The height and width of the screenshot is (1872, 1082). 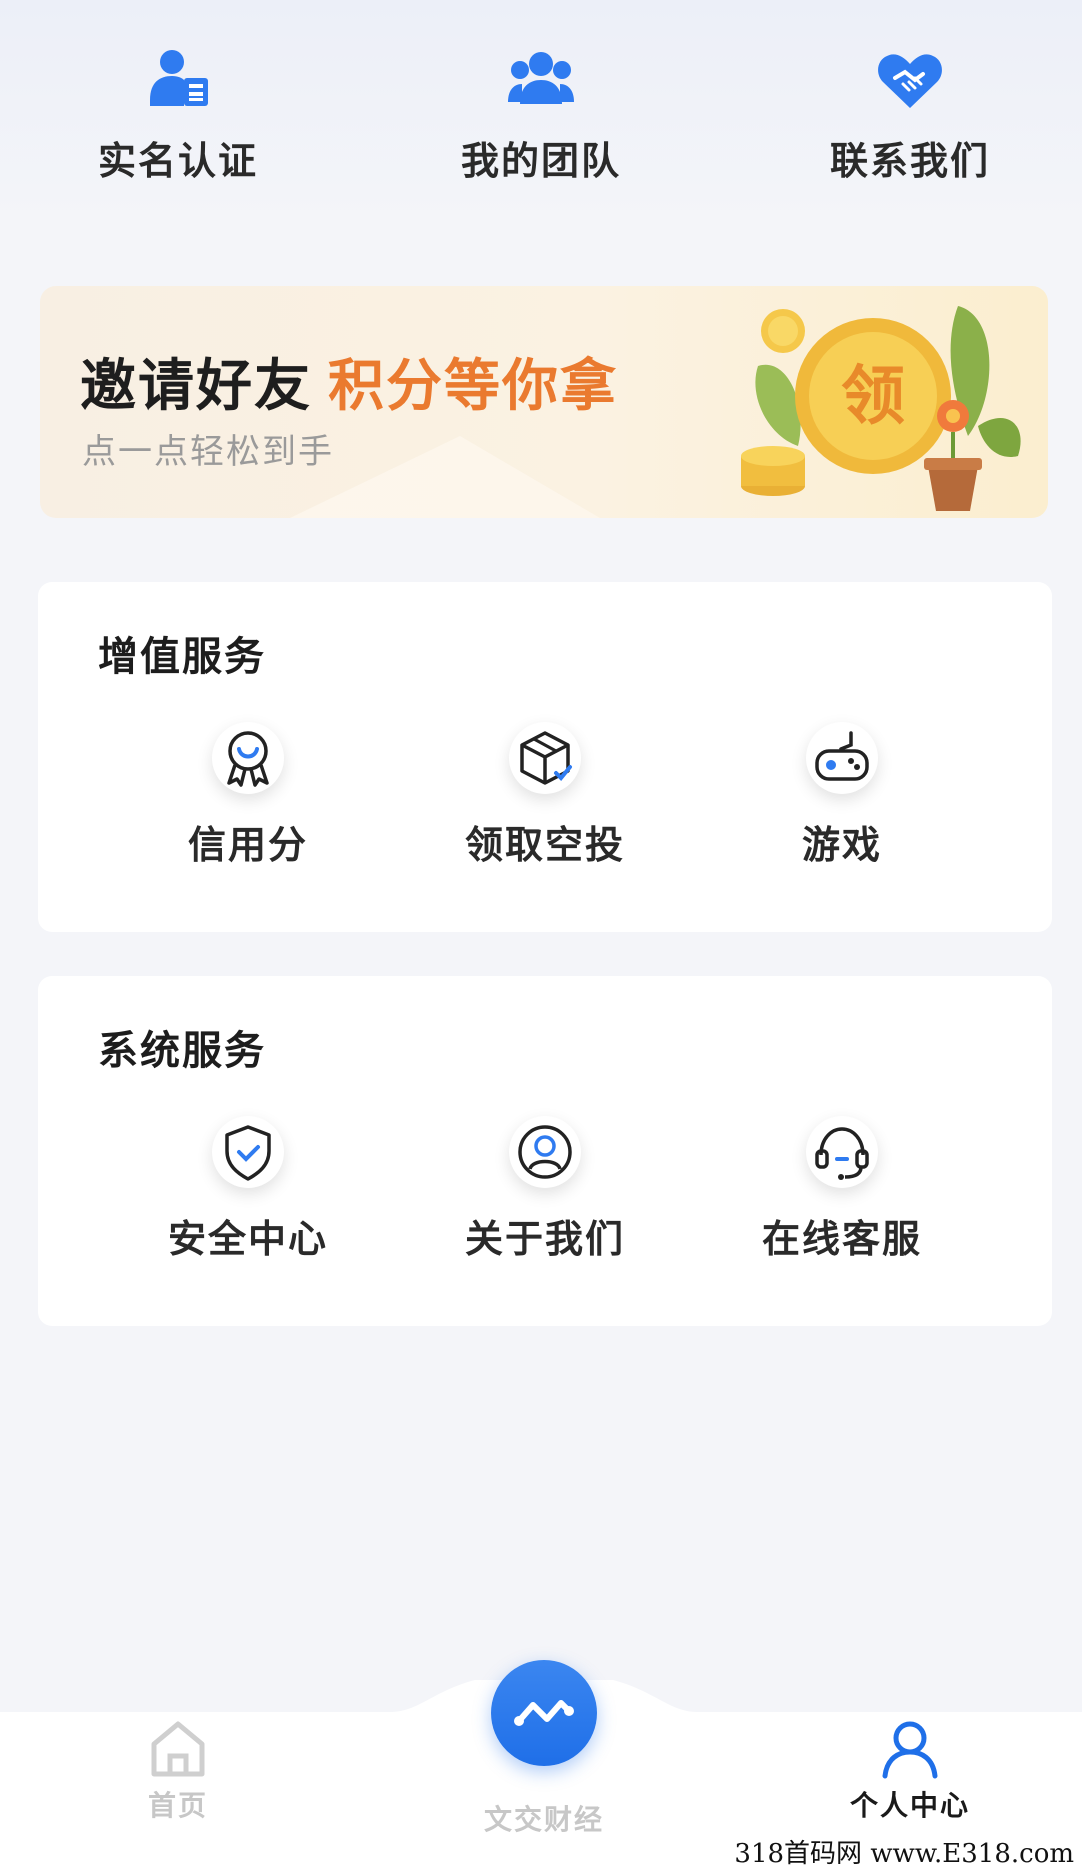 I want to click on service-label: 关于我们, so click(x=544, y=1239).